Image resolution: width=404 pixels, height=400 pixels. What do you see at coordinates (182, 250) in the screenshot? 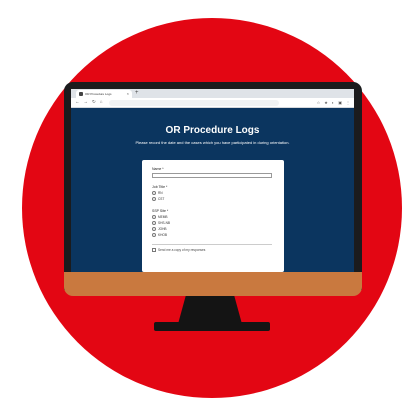
I see `copy-responses-label: Send me a copy of my responses` at bounding box center [182, 250].